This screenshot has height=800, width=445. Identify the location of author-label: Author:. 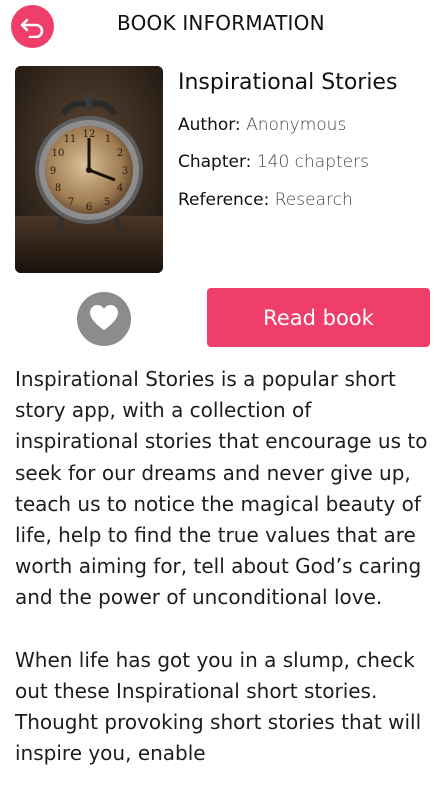
(209, 125).